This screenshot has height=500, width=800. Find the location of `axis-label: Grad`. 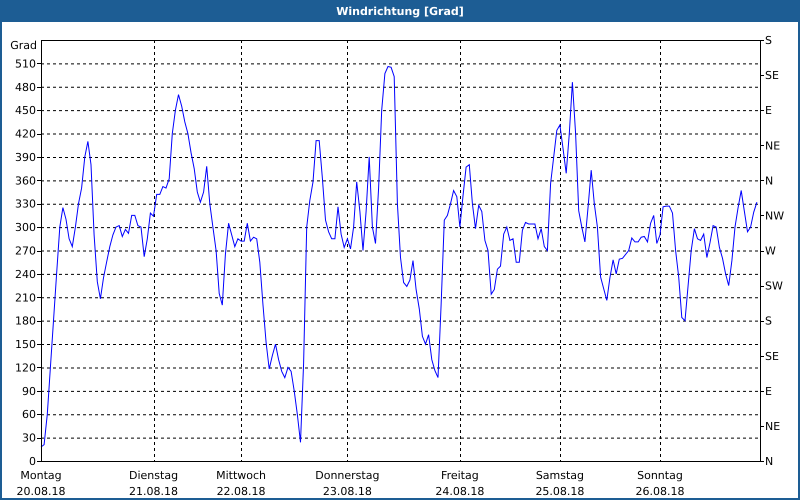

axis-label: Grad is located at coordinates (23, 45).